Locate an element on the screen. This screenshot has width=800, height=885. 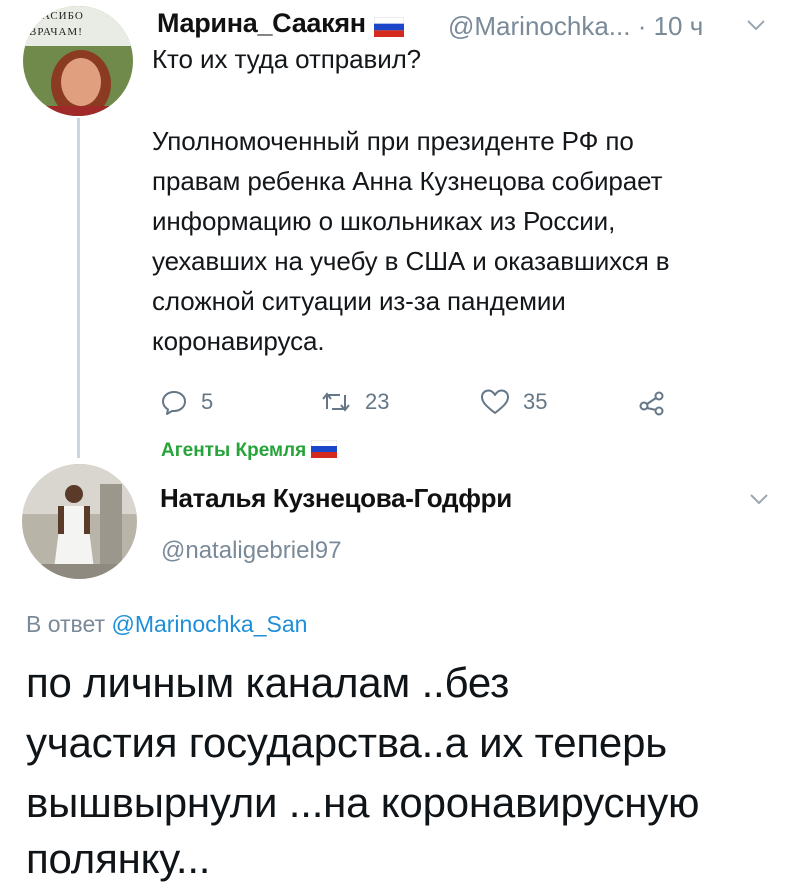
avatar is located at coordinates (79, 521).